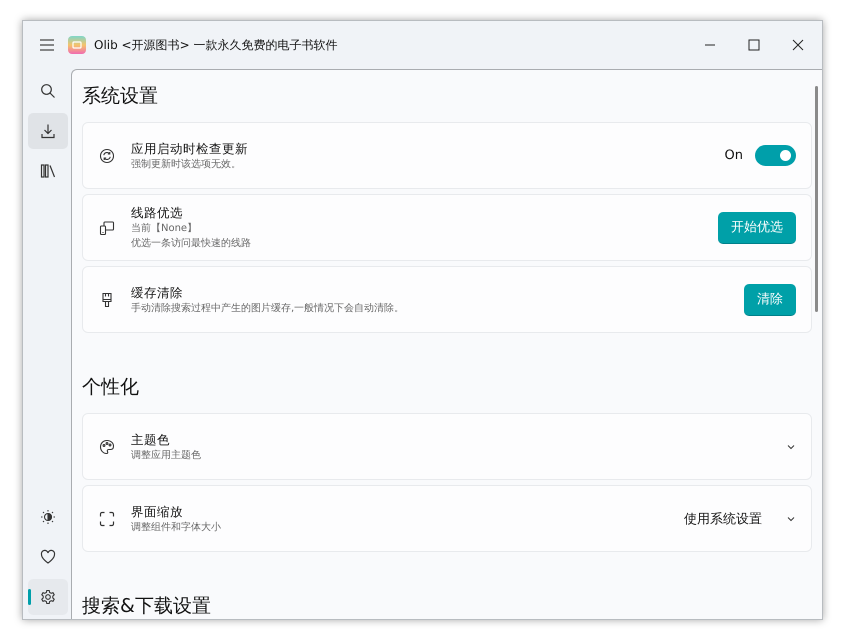 The image size is (845, 642). I want to click on maximize-icon, so click(754, 45).